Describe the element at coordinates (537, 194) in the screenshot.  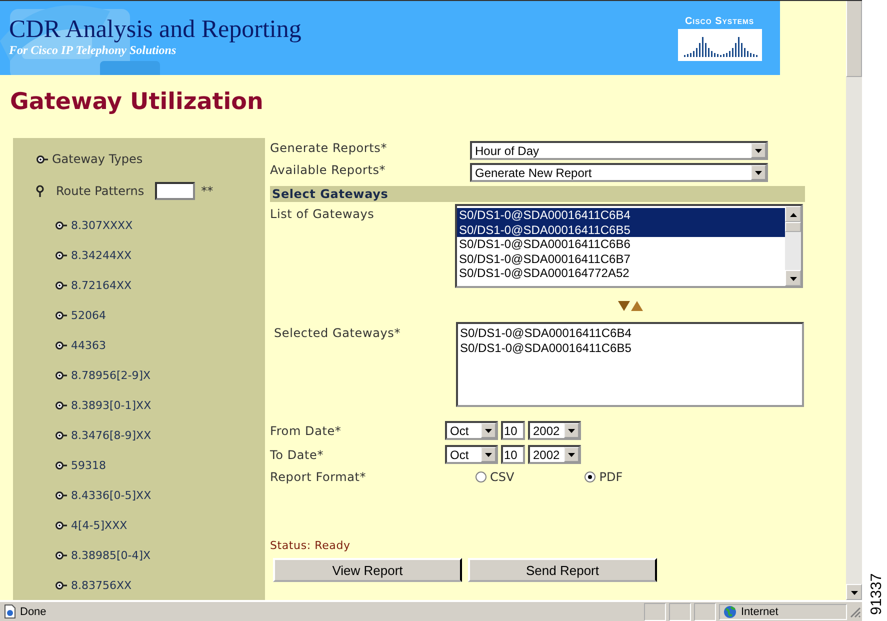
I see `section-header: Select Gateways` at that location.